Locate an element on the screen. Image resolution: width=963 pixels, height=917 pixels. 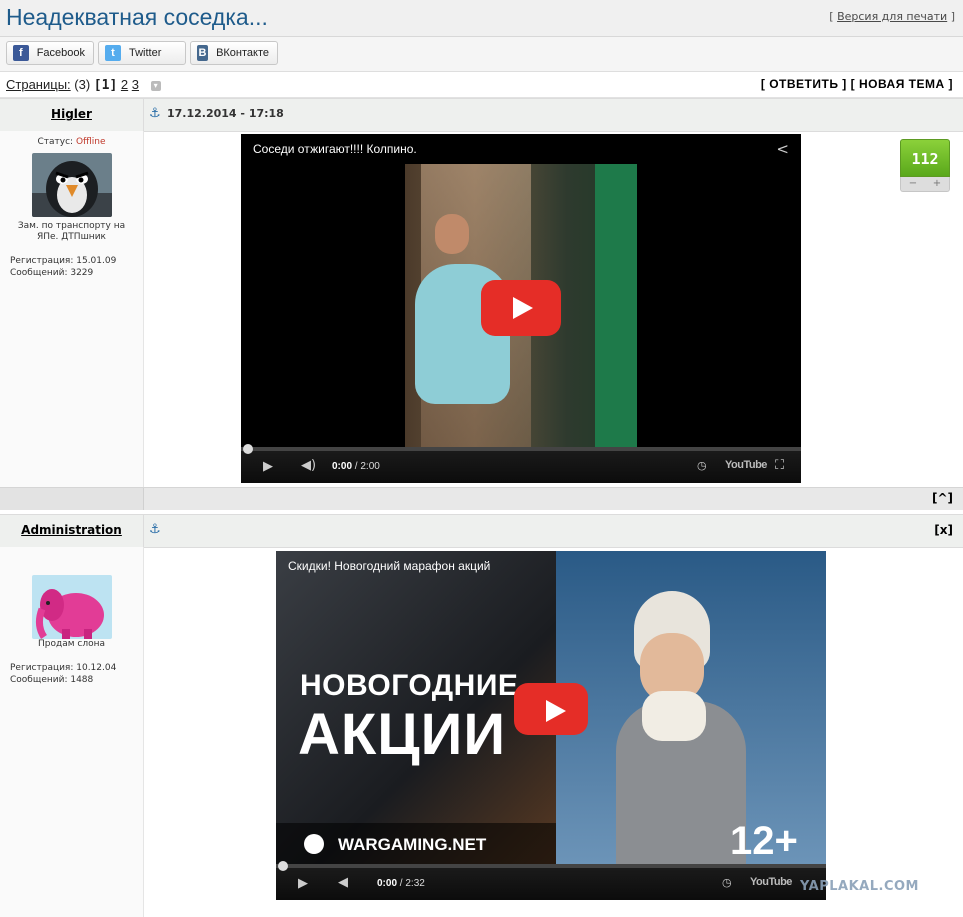
user-messages: Сообщений: 3229 is located at coordinates (52, 273).